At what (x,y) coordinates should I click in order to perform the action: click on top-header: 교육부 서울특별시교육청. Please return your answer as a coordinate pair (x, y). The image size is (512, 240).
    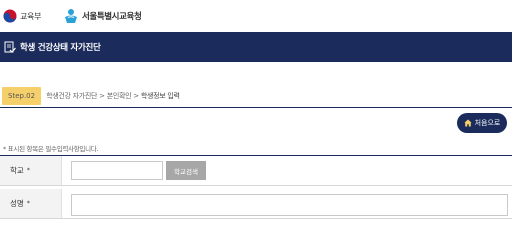
    Looking at the image, I should click on (256, 16).